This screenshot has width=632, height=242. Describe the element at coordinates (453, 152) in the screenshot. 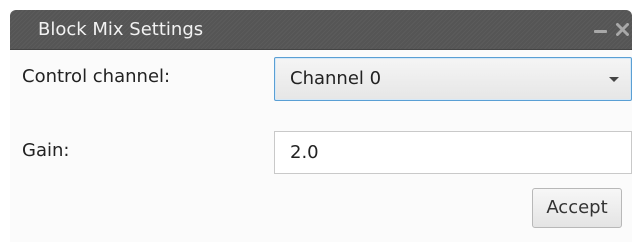

I see `gain-input: 2.0` at that location.